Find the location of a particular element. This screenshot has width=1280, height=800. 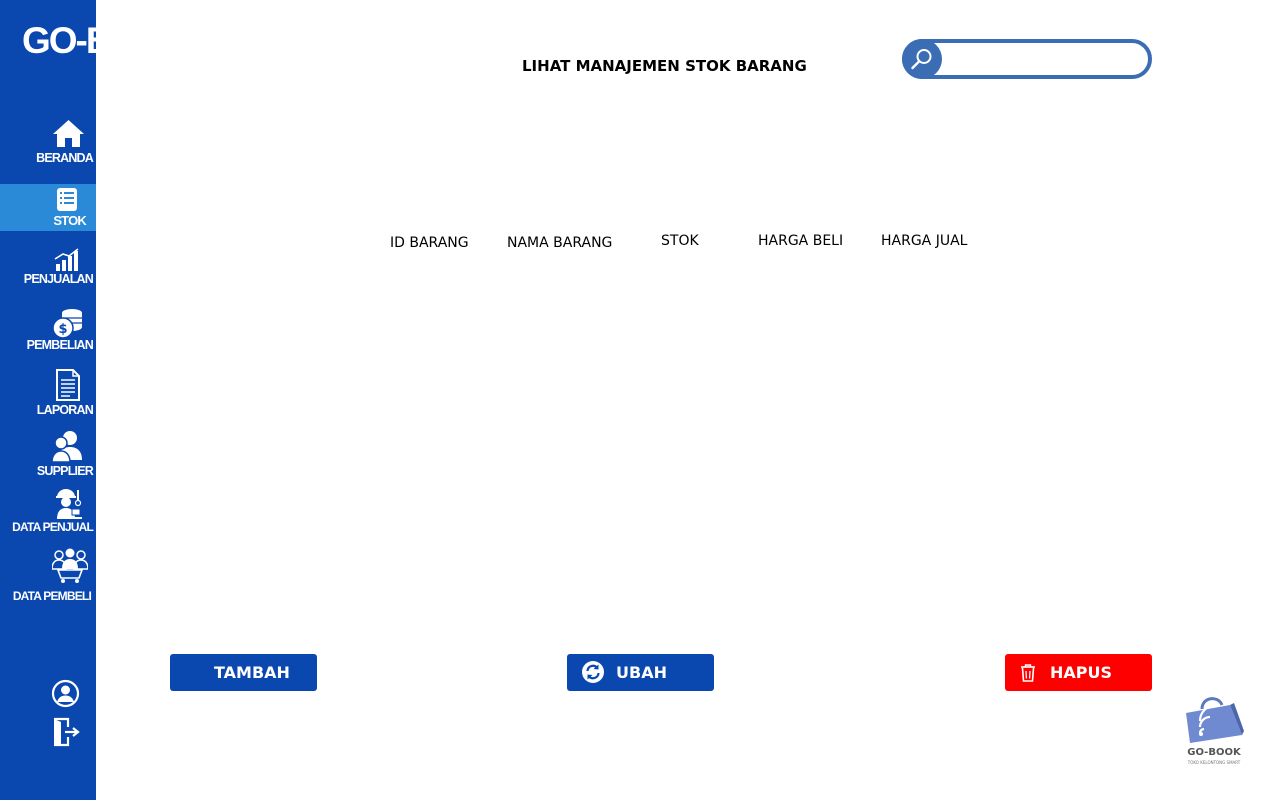

sidebar-item-stok: STOK is located at coordinates (48, 207).